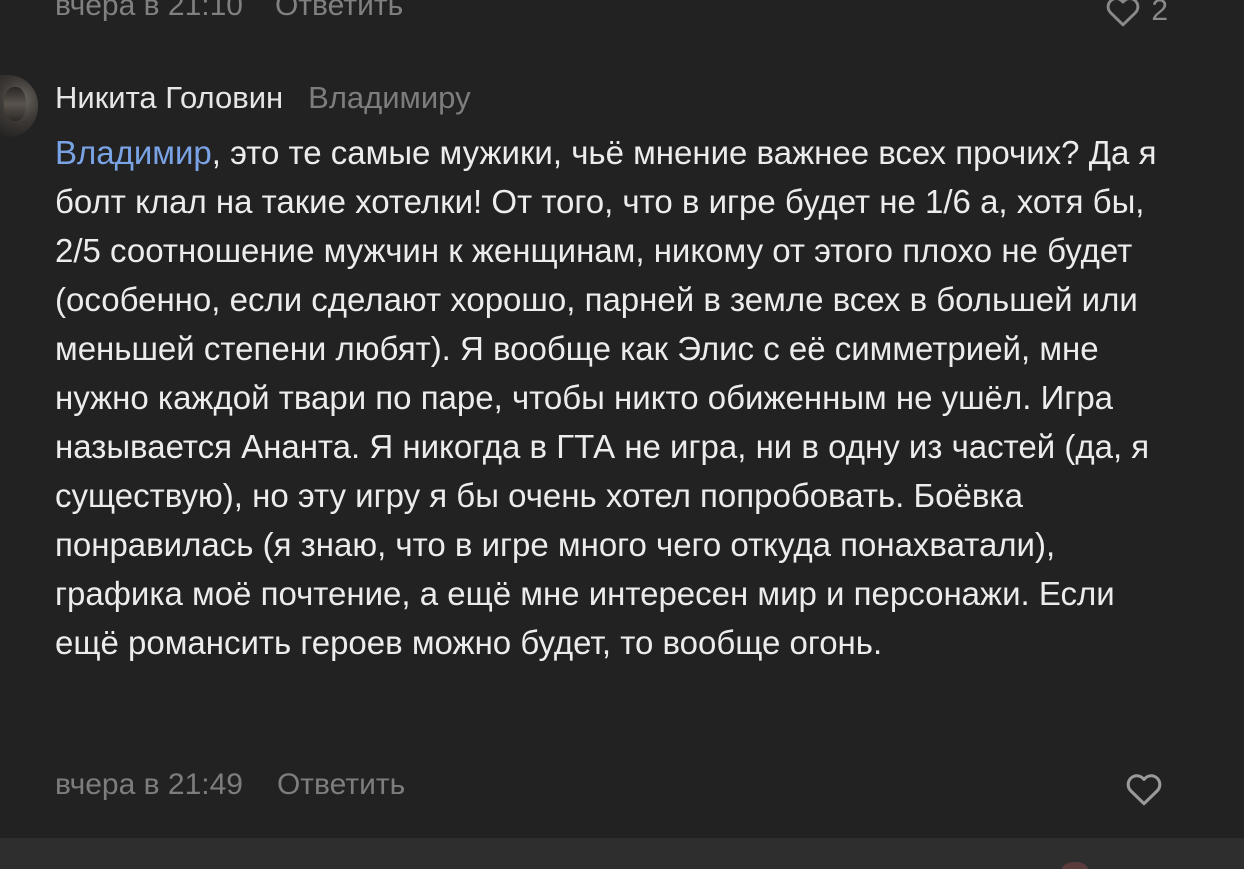 Image resolution: width=1244 pixels, height=869 pixels. What do you see at coordinates (1159, 13) in the screenshot?
I see `previous-like-count: 2` at bounding box center [1159, 13].